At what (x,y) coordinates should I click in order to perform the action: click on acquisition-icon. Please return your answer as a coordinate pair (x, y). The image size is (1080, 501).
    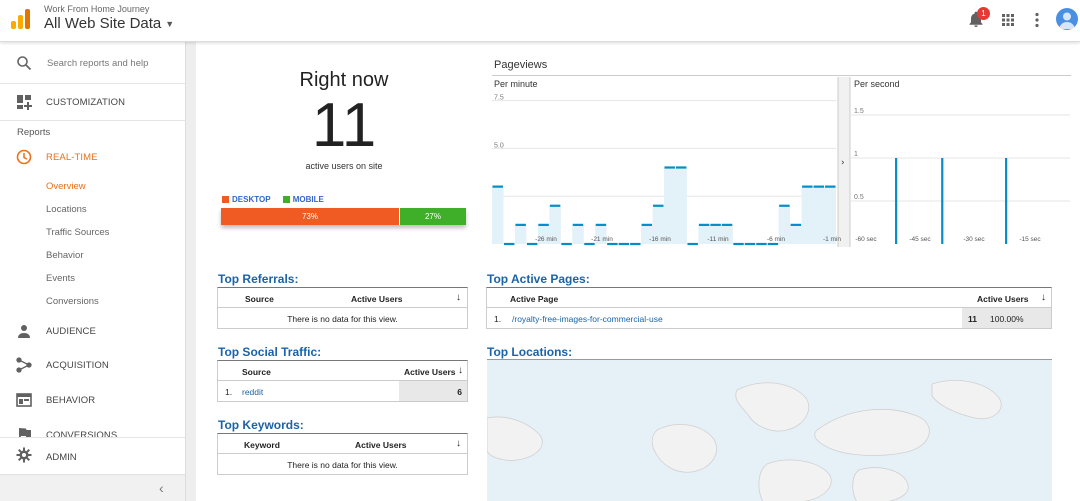
    Looking at the image, I should click on (24, 365).